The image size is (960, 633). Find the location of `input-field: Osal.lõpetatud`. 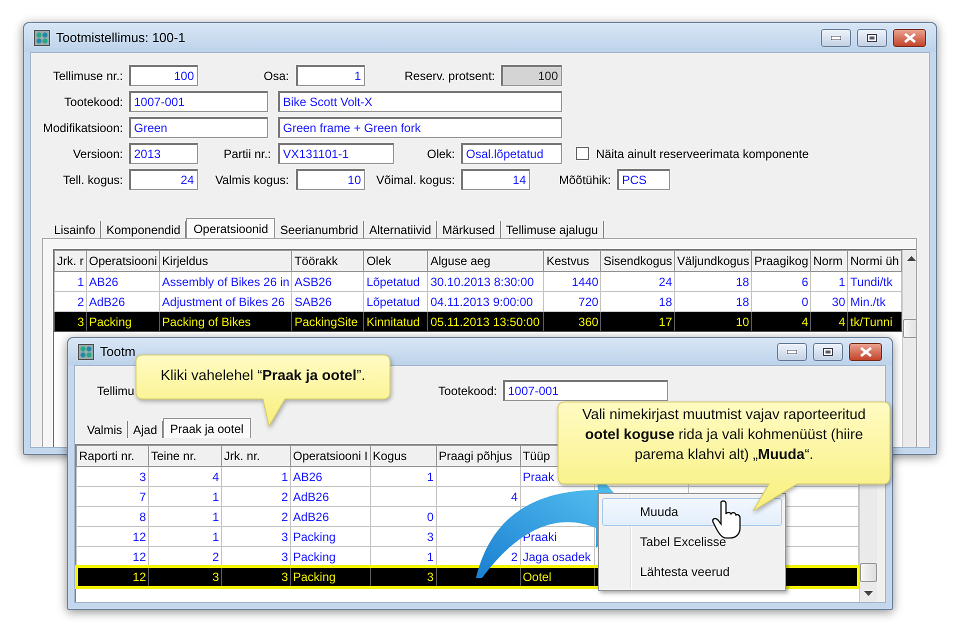

input-field: Osal.lõpetatud is located at coordinates (511, 153).